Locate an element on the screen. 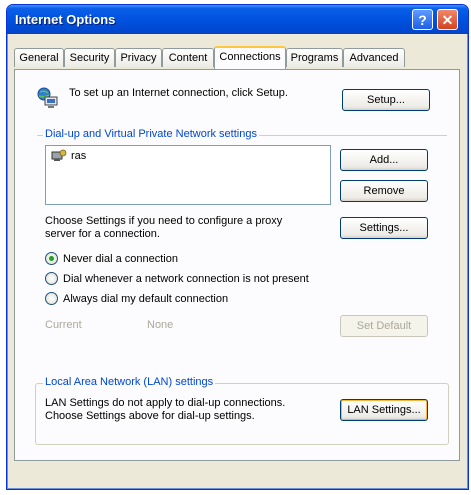  tab-programs: Programs is located at coordinates (314, 57).